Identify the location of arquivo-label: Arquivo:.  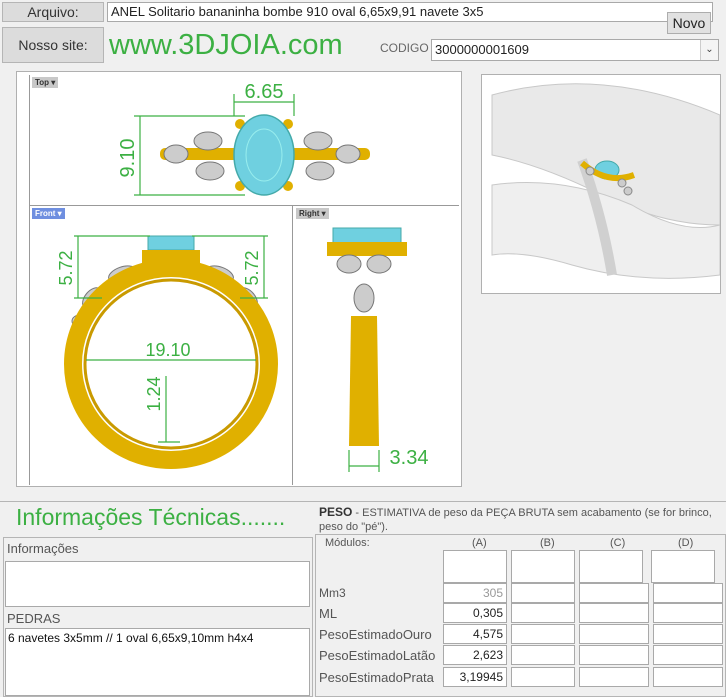
(53, 12).